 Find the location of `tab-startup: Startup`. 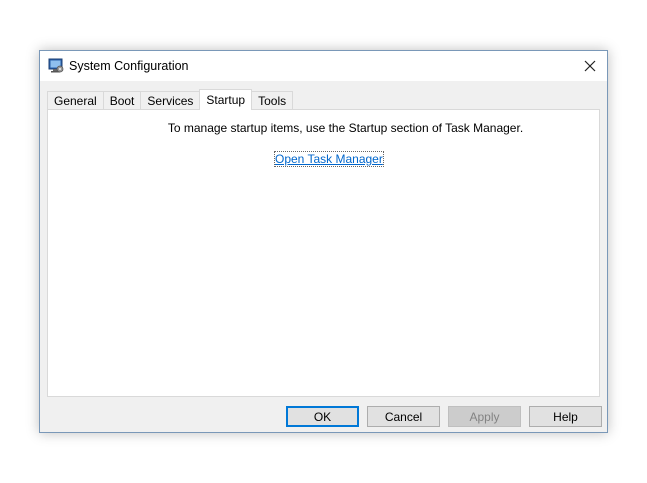

tab-startup: Startup is located at coordinates (226, 99).